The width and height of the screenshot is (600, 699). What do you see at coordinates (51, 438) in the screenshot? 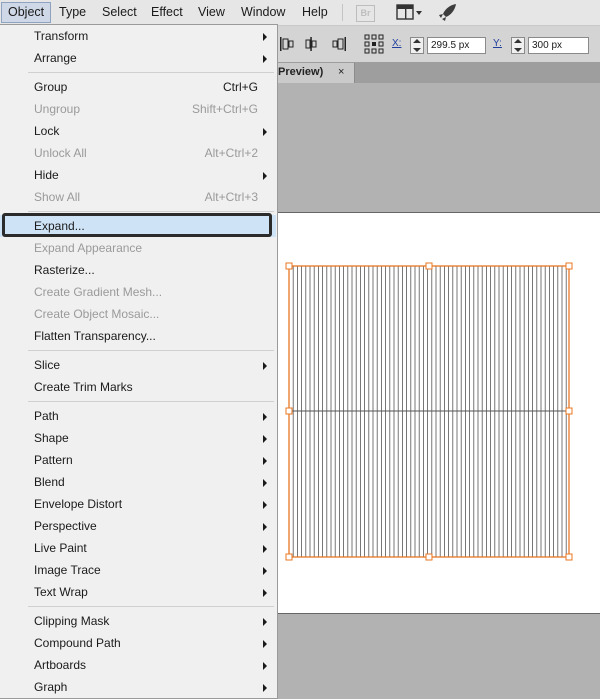
I see `menu-item-label: Shape` at bounding box center [51, 438].